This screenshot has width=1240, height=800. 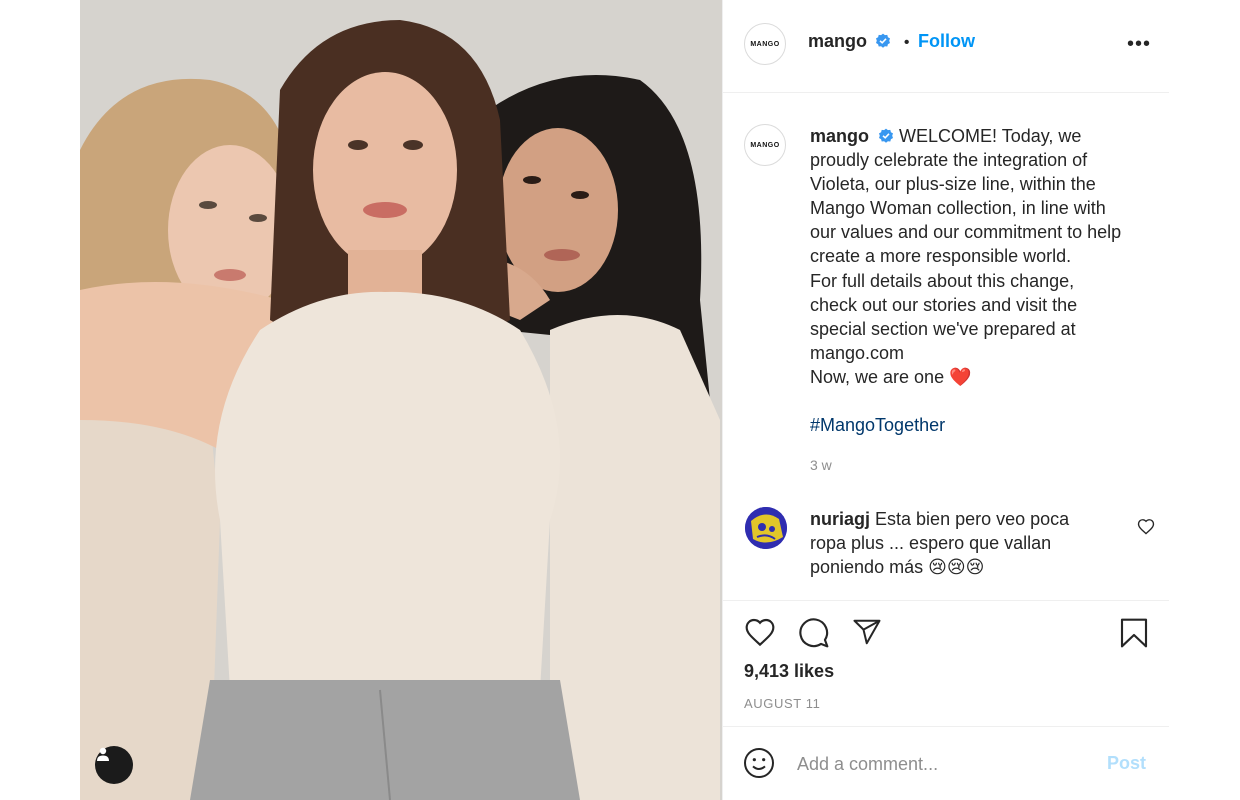 I want to click on post-time-ago: 3 w, so click(x=821, y=465).